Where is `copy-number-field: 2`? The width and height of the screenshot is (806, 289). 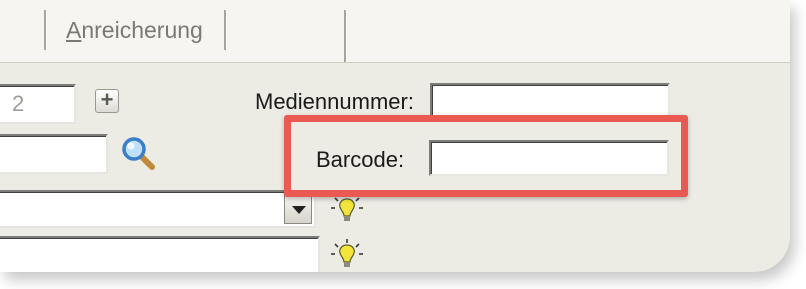 copy-number-field: 2 is located at coordinates (38, 104).